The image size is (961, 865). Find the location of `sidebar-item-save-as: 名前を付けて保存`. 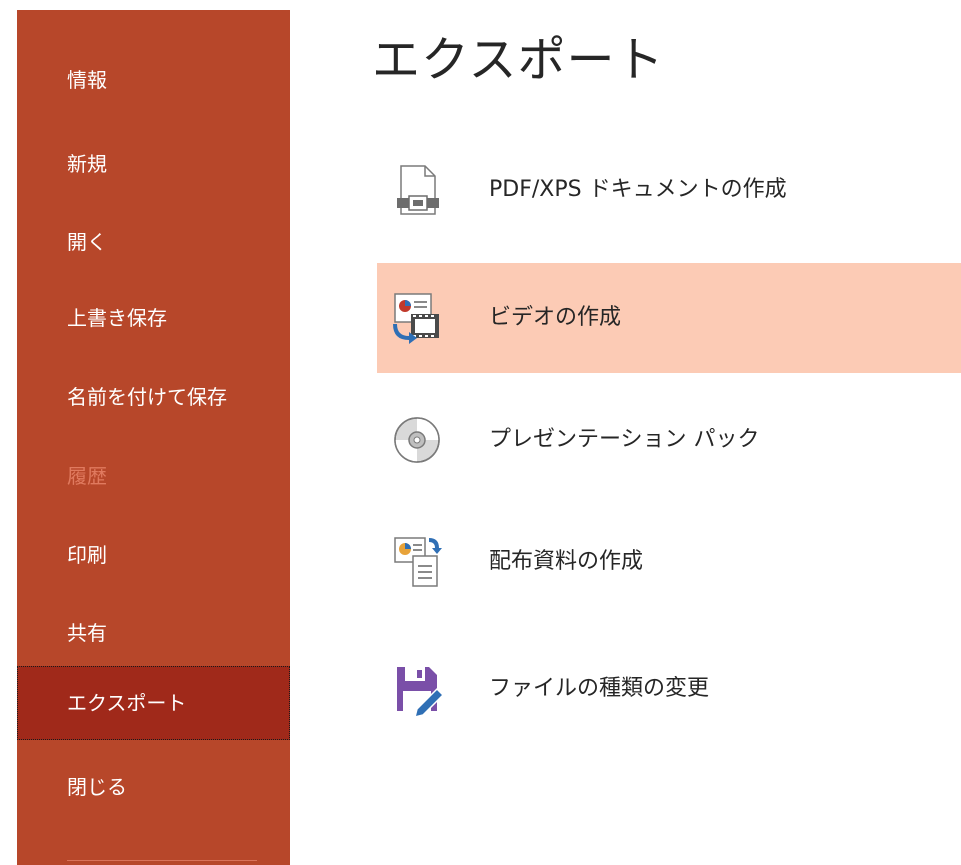

sidebar-item-save-as: 名前を付けて保存 is located at coordinates (153, 397).